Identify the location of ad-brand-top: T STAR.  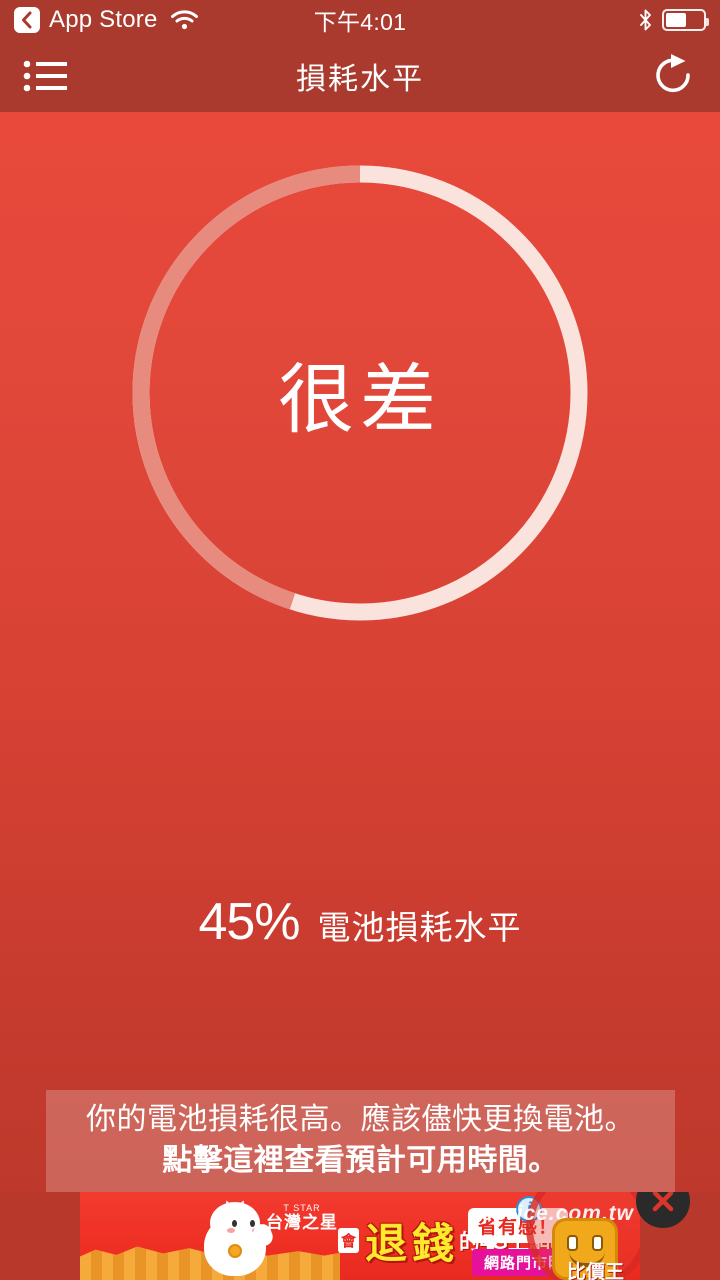
(302, 1208).